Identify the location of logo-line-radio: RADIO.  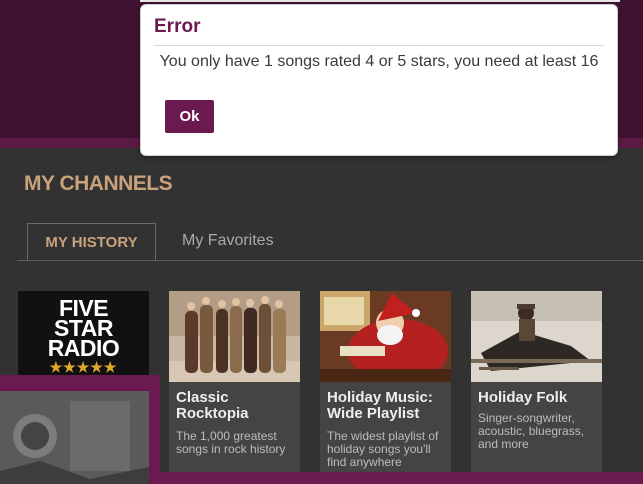
(83, 348).